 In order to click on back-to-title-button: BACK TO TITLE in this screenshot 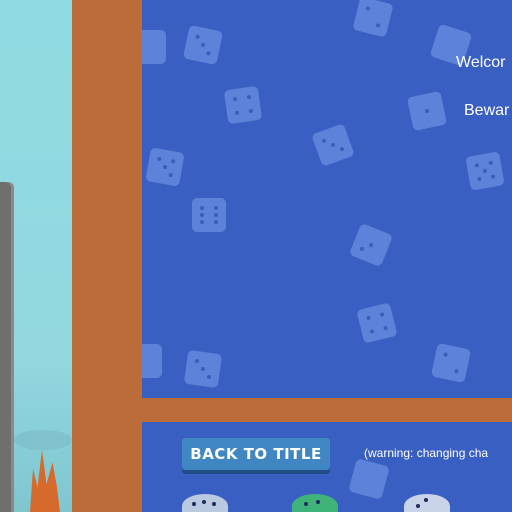, I will do `click(256, 454)`.